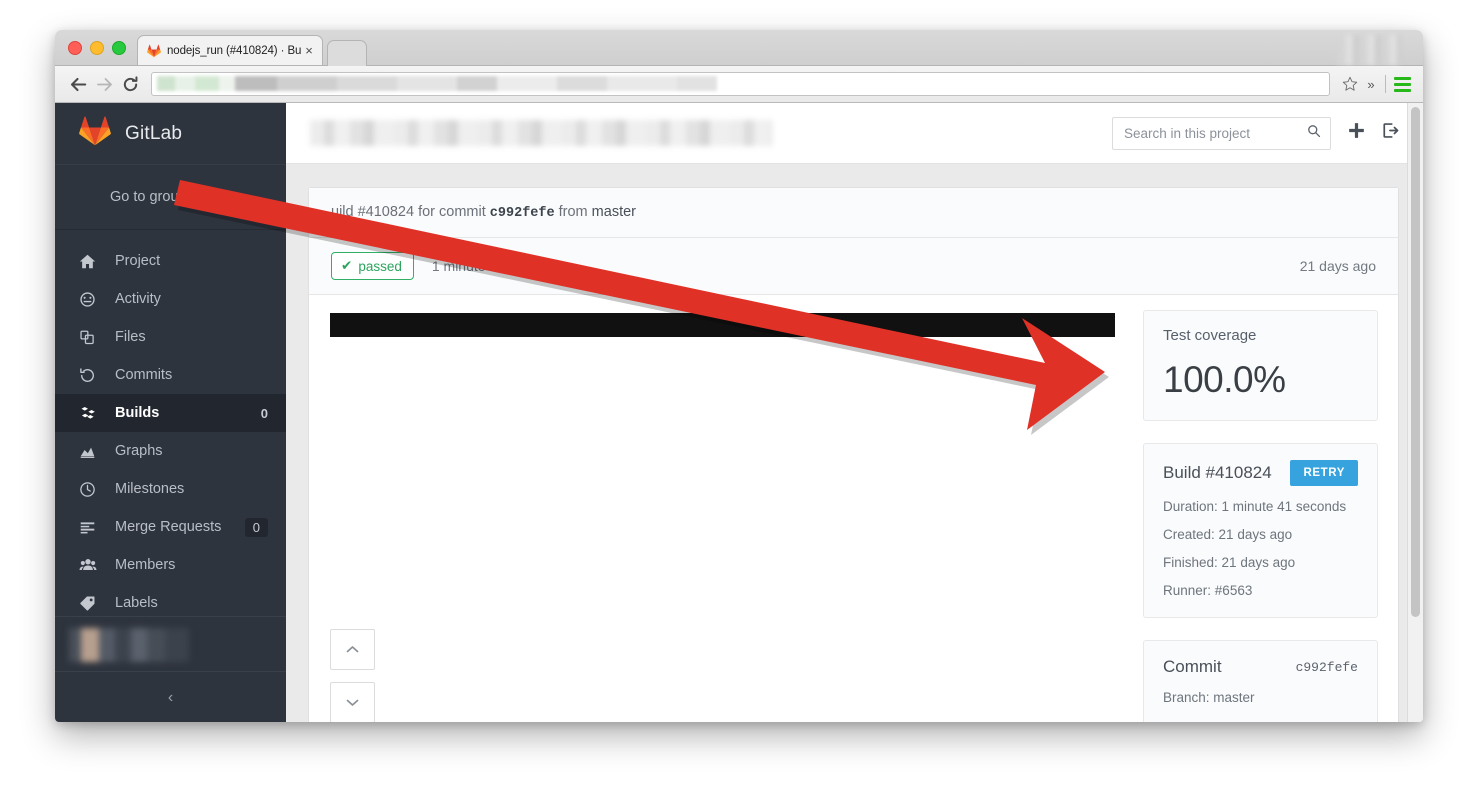  I want to click on maximize-window-button, so click(119, 48).